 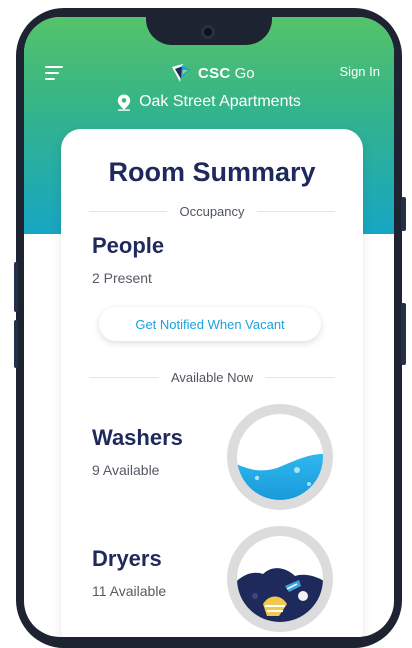 I want to click on dryer-clothes-icon, so click(x=280, y=579).